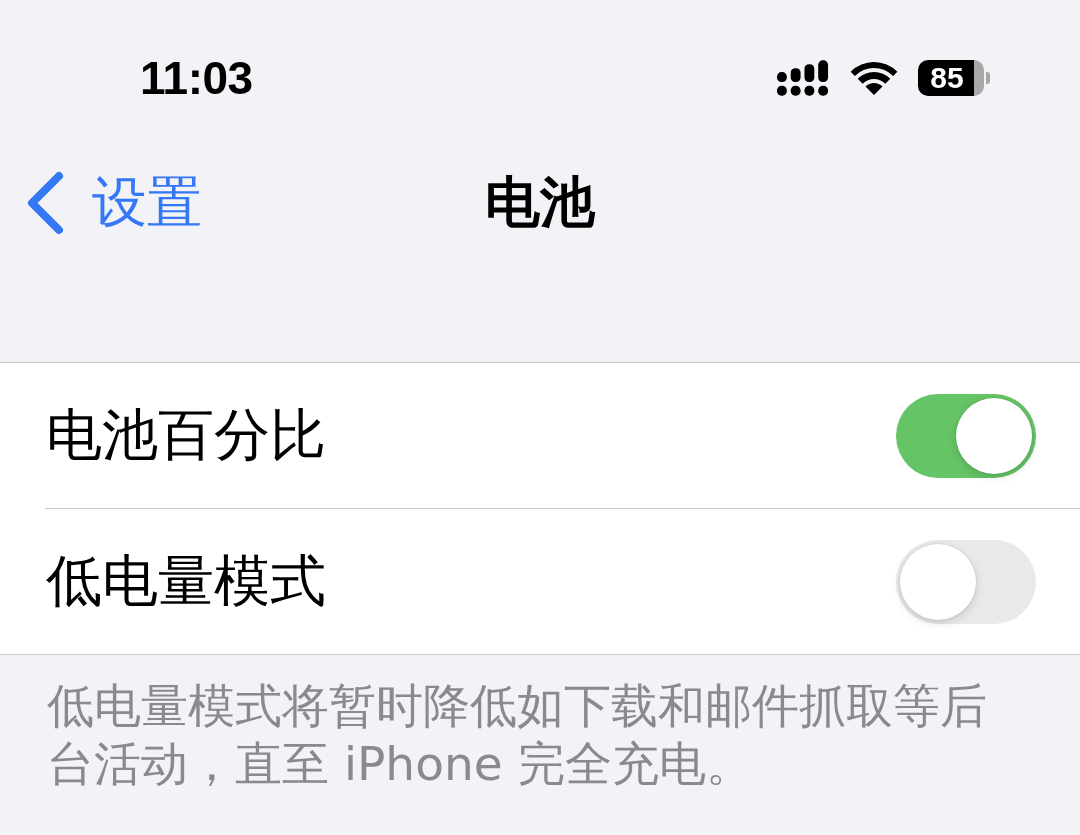 The image size is (1080, 835). I want to click on footer-note: 低电量模式将暂时降低如下载和邮件抓取等后台活动，直至 iPhone 完全充电。, so click(517, 735).